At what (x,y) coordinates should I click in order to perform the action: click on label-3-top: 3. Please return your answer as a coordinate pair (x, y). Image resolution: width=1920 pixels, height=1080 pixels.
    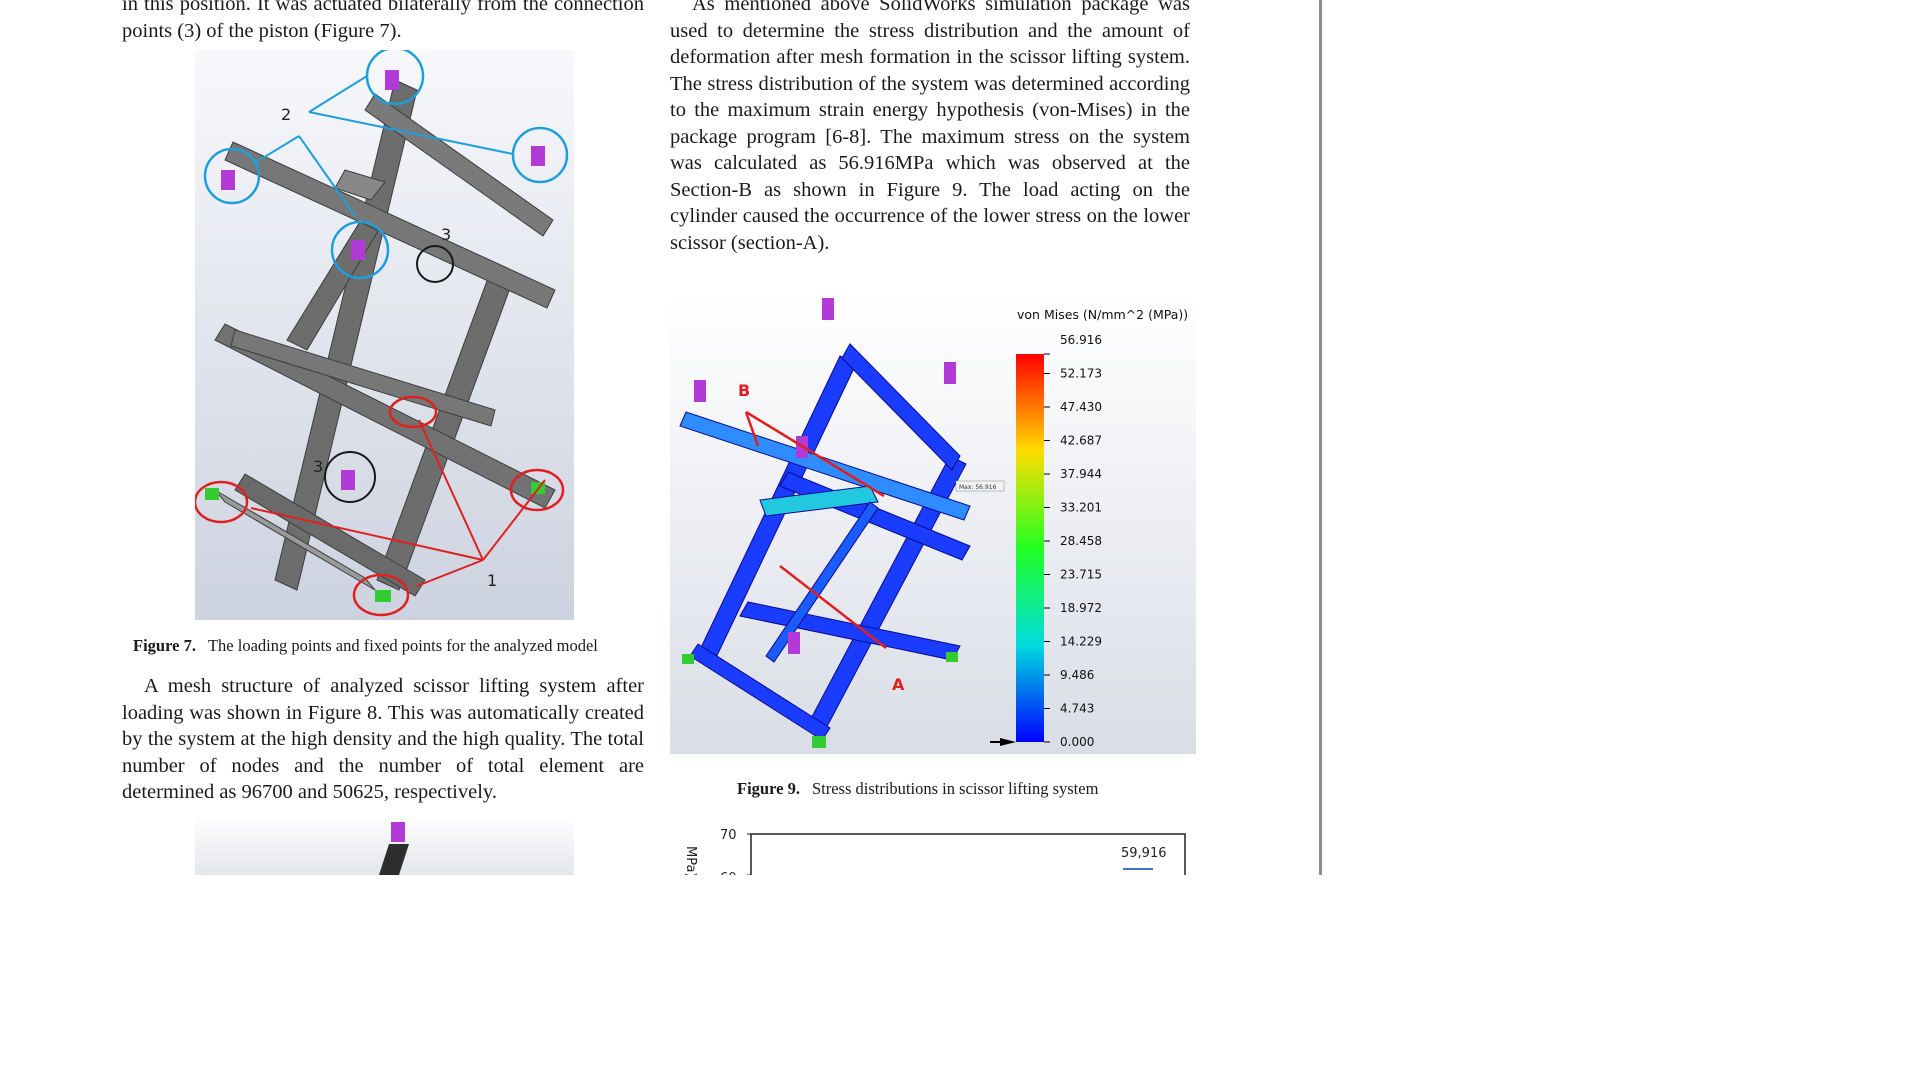
    Looking at the image, I should click on (446, 234).